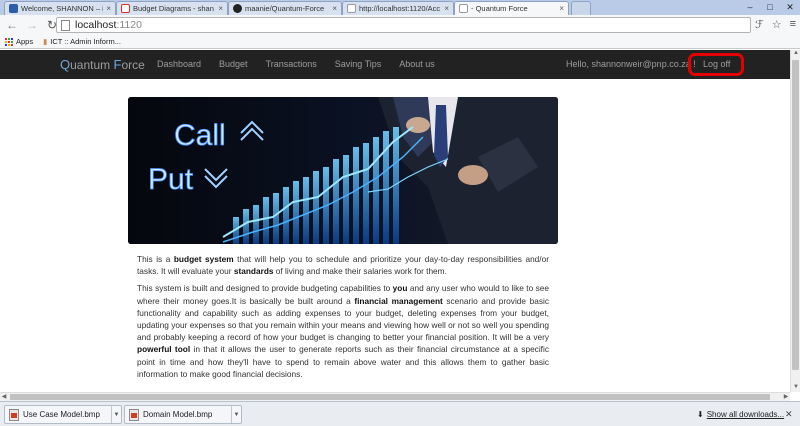 This screenshot has width=800, height=426. What do you see at coordinates (786, 397) in the screenshot?
I see `scroll-right-icon: ▶` at bounding box center [786, 397].